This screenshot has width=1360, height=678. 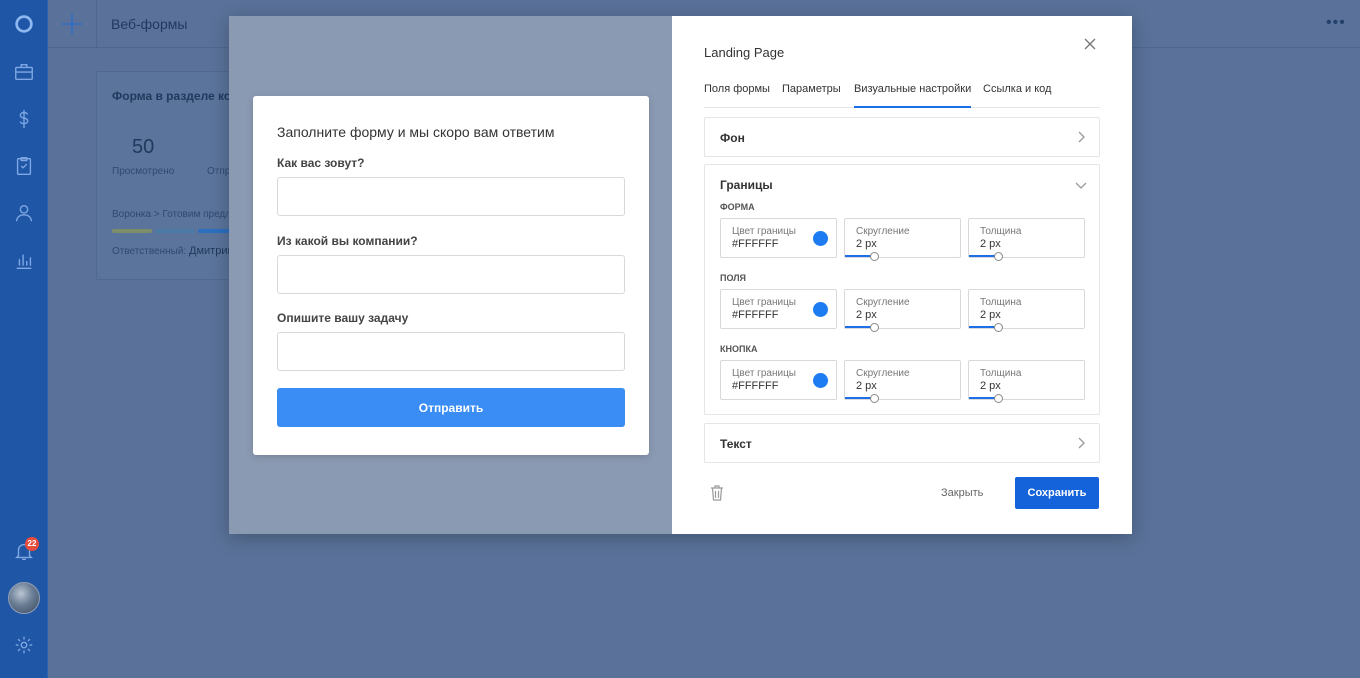 What do you see at coordinates (902, 137) in the screenshot?
I see `accordion-background: Фон` at bounding box center [902, 137].